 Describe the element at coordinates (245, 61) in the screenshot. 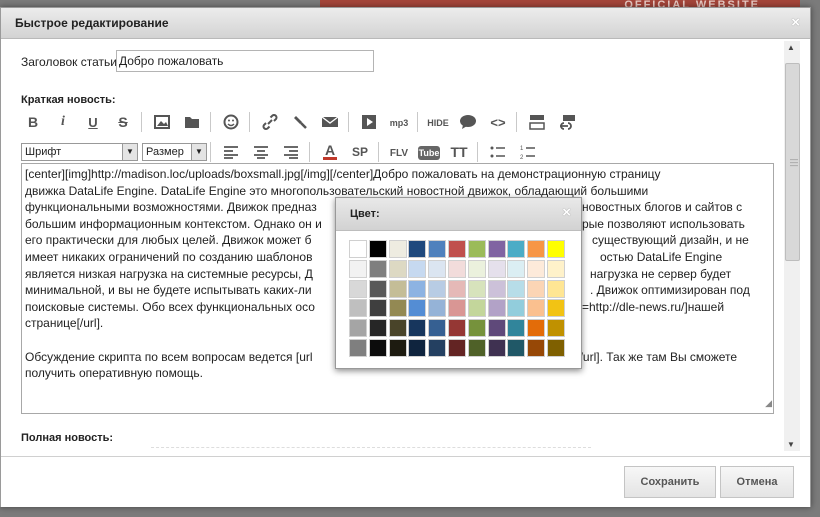

I see `article-title-input: Добро пожаловать` at that location.